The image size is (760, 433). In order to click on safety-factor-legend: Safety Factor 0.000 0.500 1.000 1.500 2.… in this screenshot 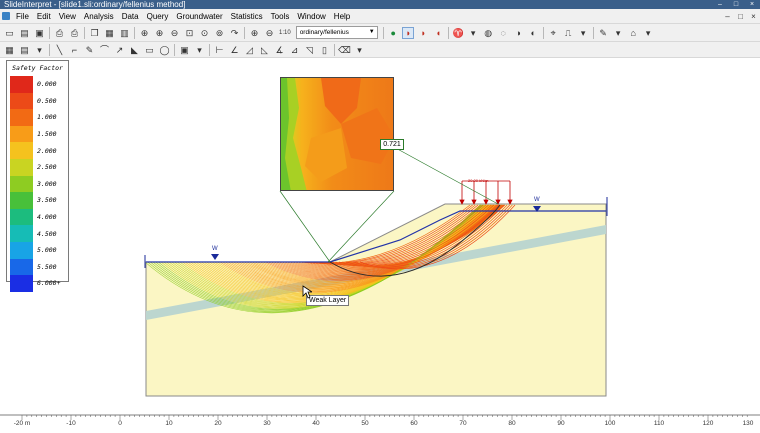, I will do `click(37, 176)`.